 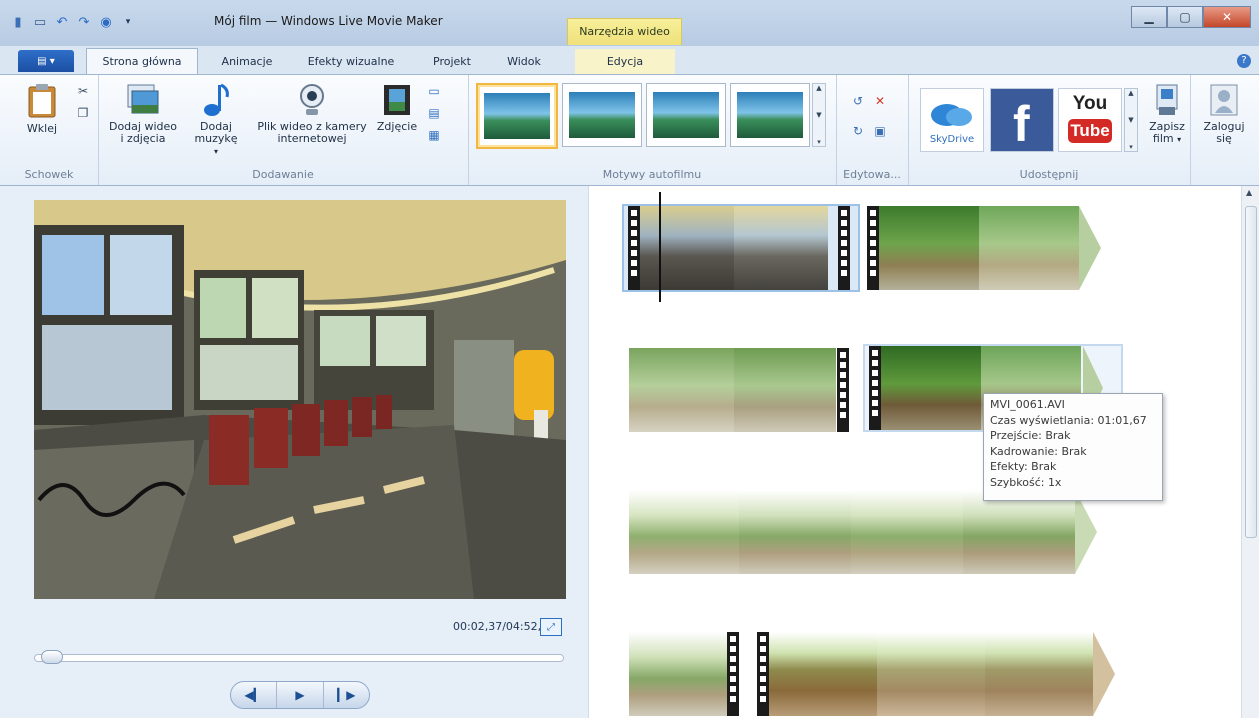 I want to click on snapshot-button: Zdjęcie, so click(x=397, y=108).